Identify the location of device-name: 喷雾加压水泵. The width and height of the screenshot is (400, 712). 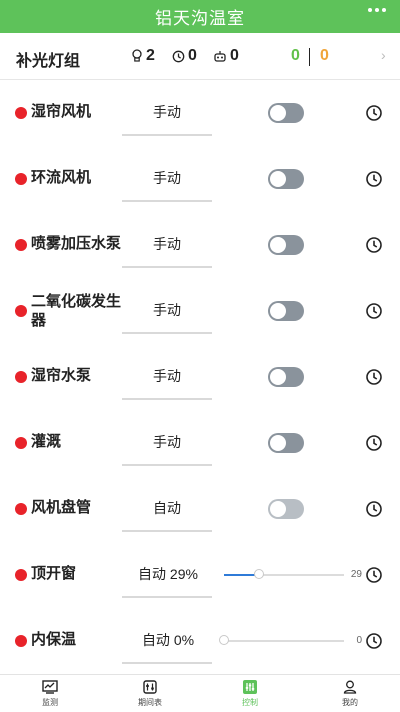
(76, 243).